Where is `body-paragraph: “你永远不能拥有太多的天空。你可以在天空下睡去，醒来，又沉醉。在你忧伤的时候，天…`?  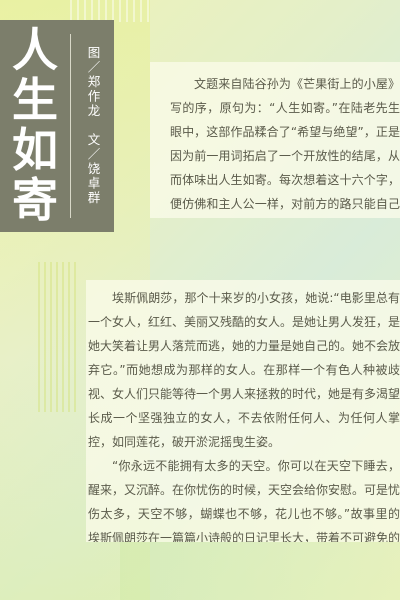
body-paragraph: “你永远不能拥有太多的天空。你可以在天空下睡去，醒来，又沉醉。在你忧伤的时候，天… is located at coordinates (244, 500).